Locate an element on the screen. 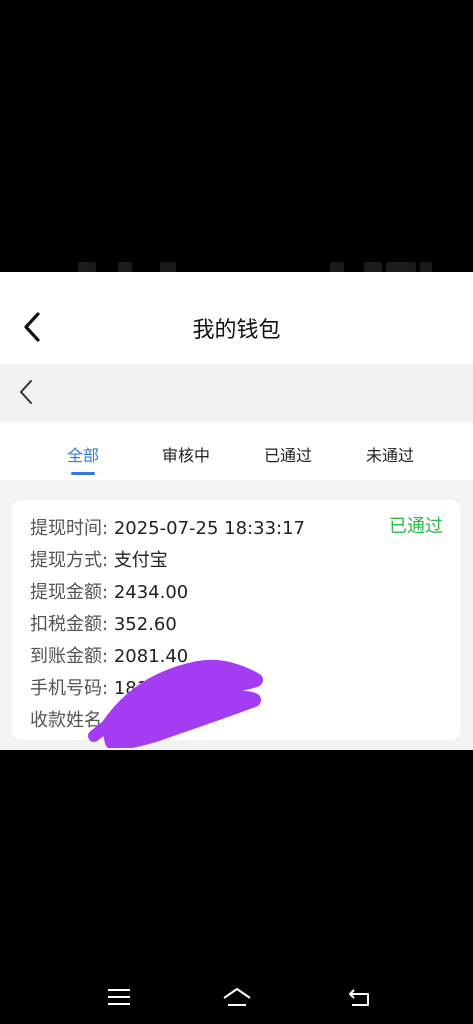 The image size is (473, 1024). row-value: 2025-07-25 18:33:17 is located at coordinates (209, 528).